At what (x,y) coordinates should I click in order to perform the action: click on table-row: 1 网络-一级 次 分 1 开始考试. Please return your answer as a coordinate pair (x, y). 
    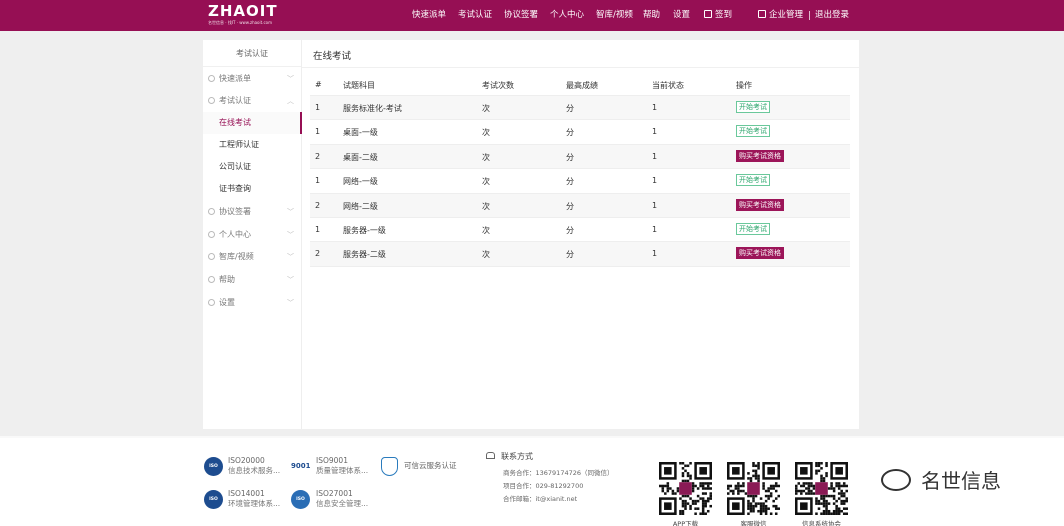
    Looking at the image, I should click on (580, 181).